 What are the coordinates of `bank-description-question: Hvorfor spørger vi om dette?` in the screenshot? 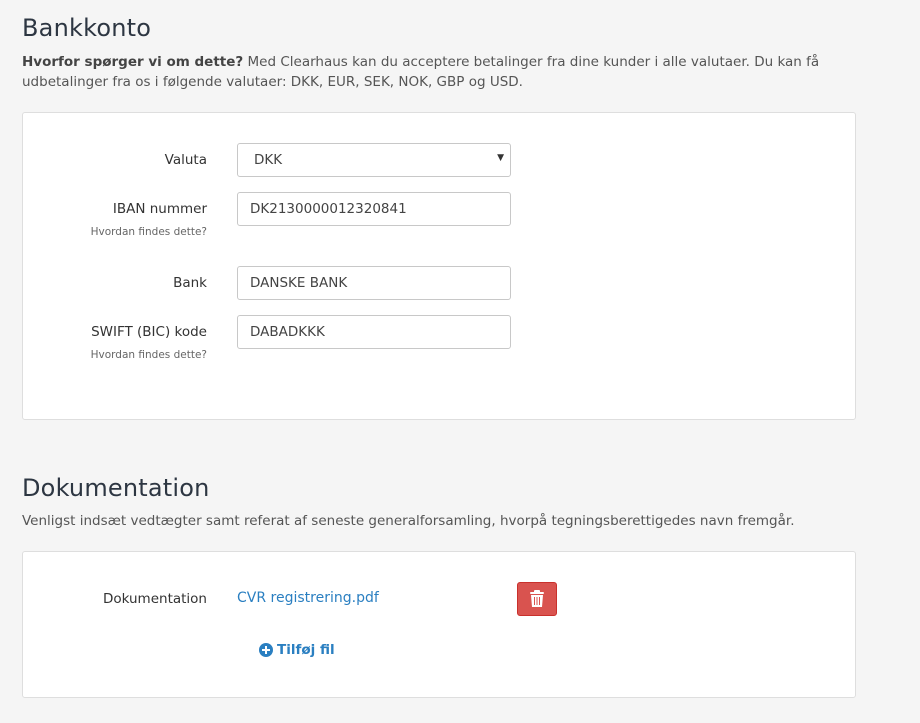 It's located at (133, 62).